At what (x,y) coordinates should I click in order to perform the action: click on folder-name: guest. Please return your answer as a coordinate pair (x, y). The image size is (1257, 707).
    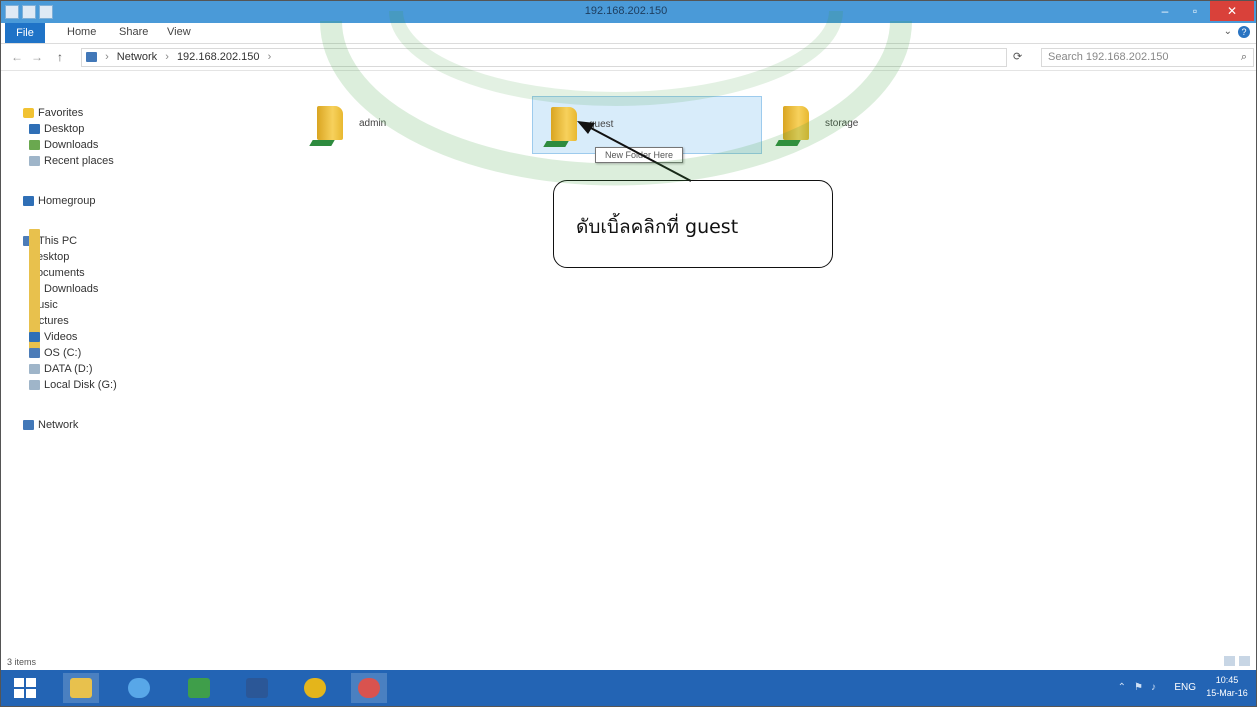
    Looking at the image, I should click on (601, 124).